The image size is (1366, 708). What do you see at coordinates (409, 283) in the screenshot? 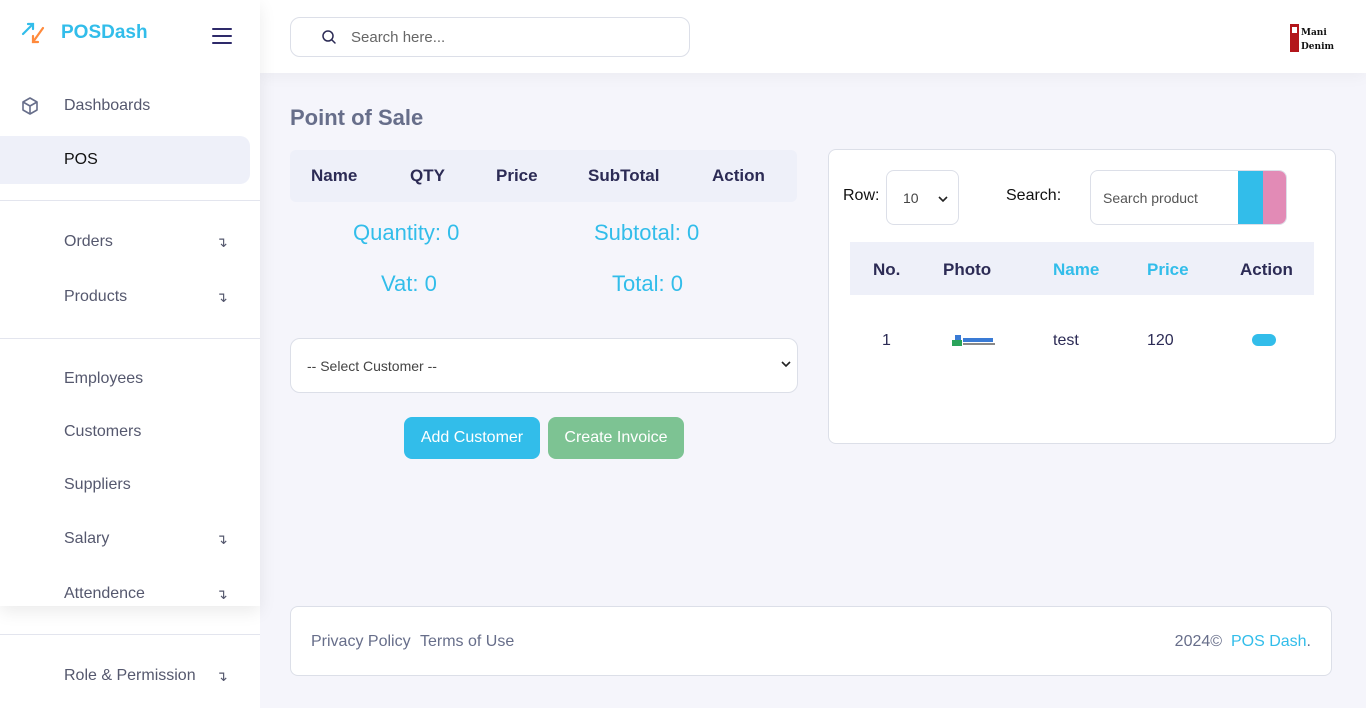
I see `cart-vat: Vat: 0` at bounding box center [409, 283].